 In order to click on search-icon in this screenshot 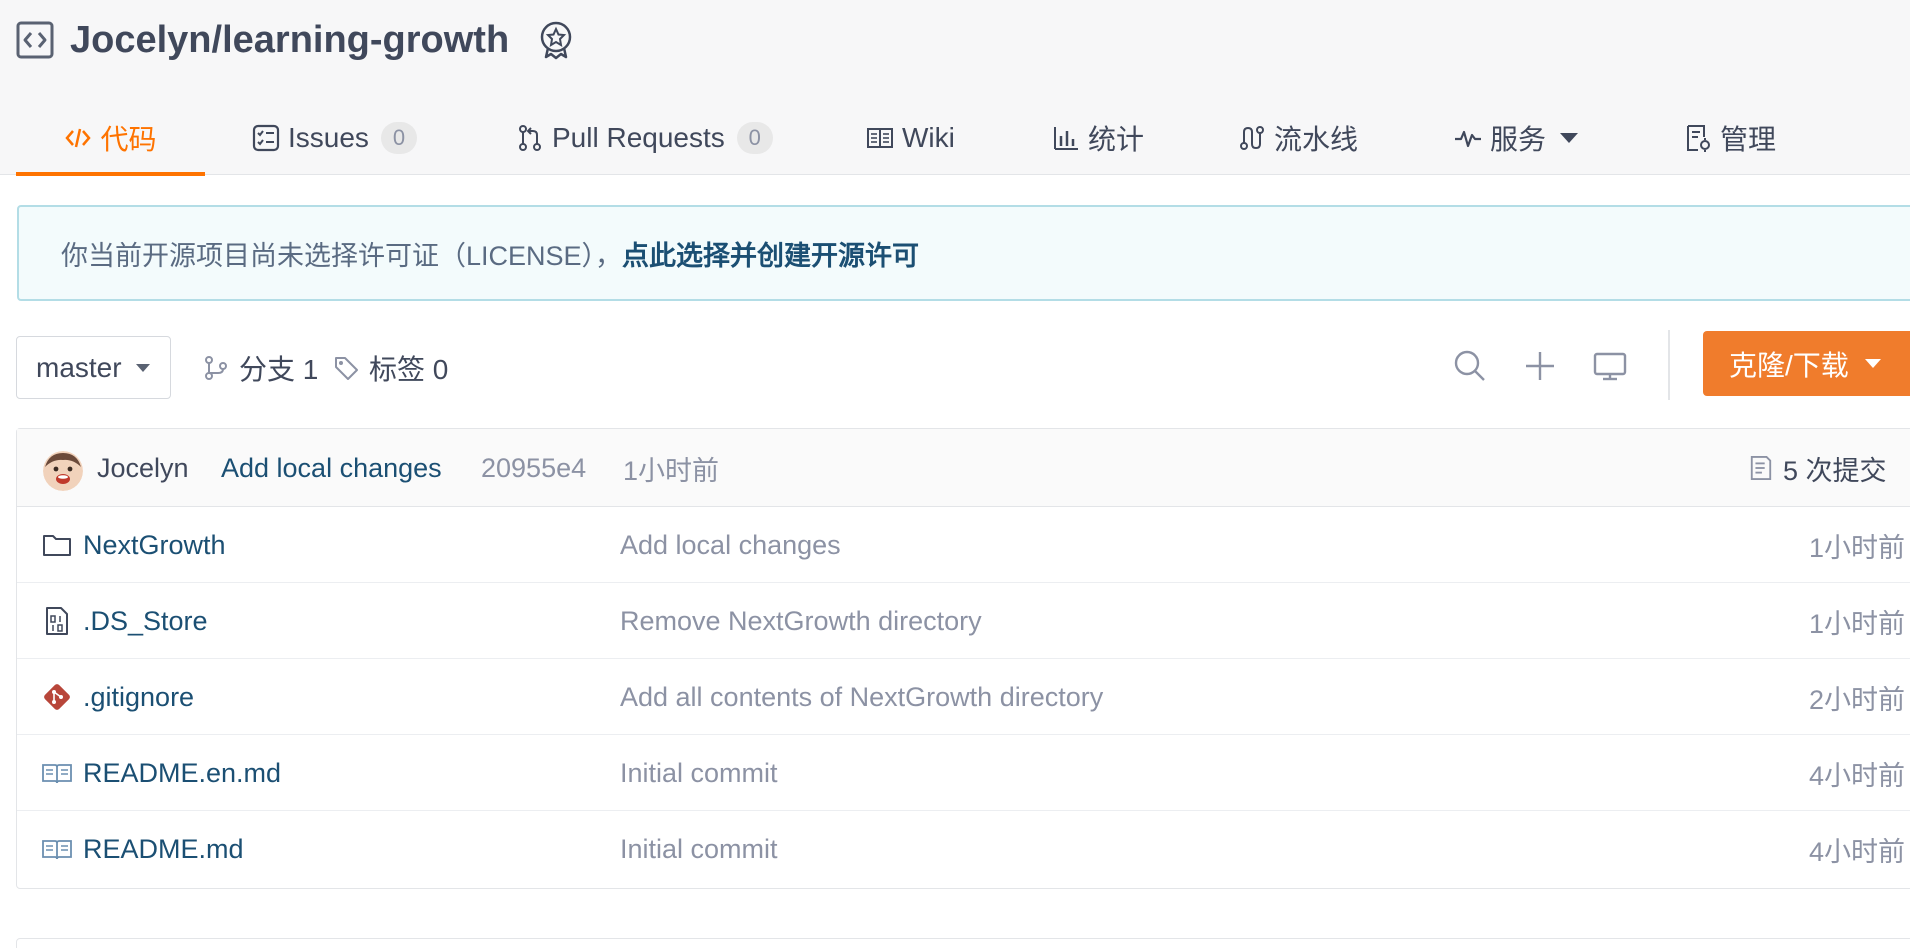, I will do `click(1470, 366)`.